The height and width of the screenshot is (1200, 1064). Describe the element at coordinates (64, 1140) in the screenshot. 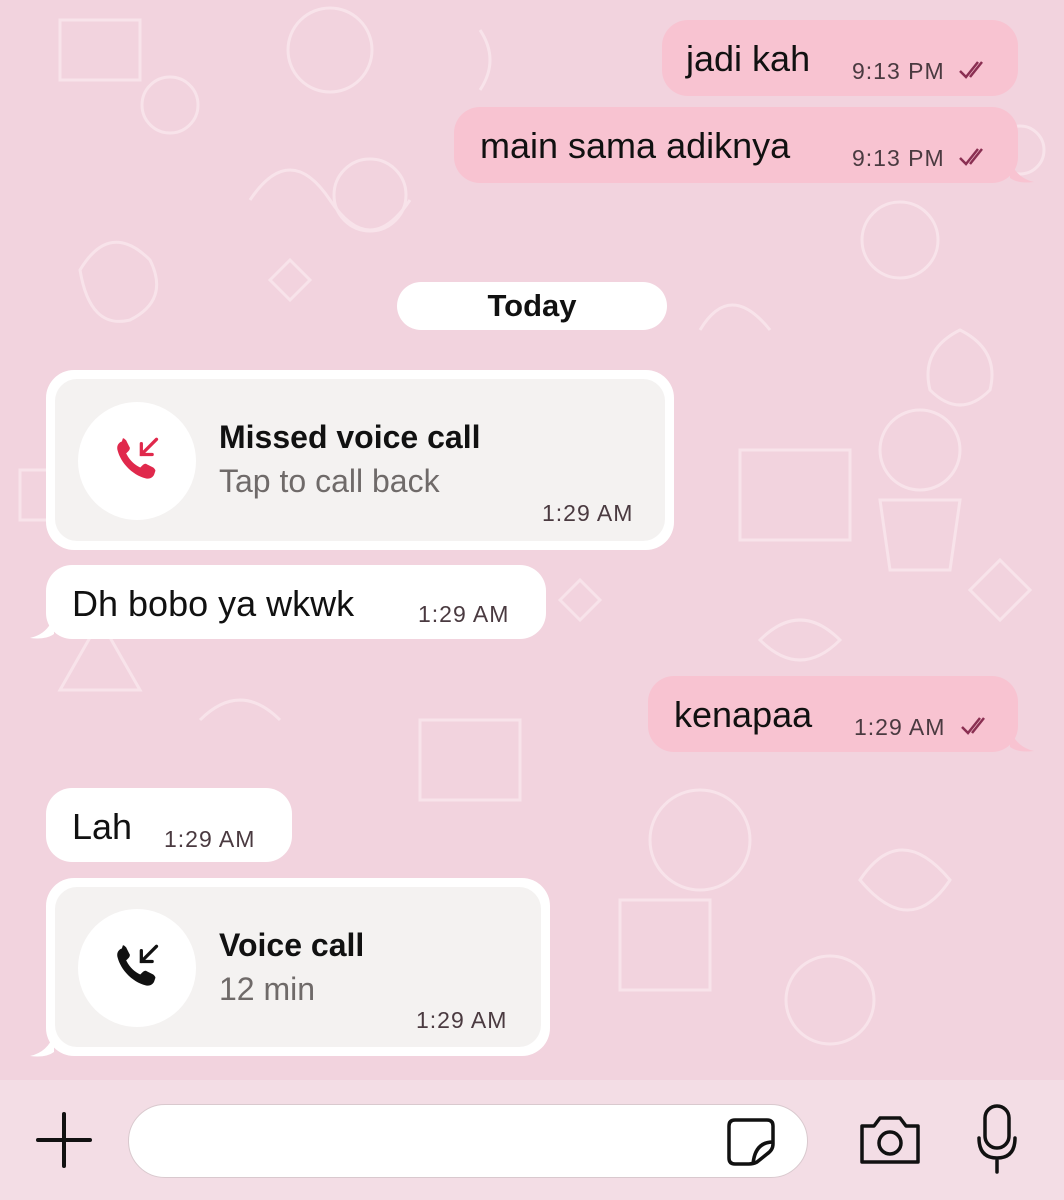

I see `plus-icon` at that location.